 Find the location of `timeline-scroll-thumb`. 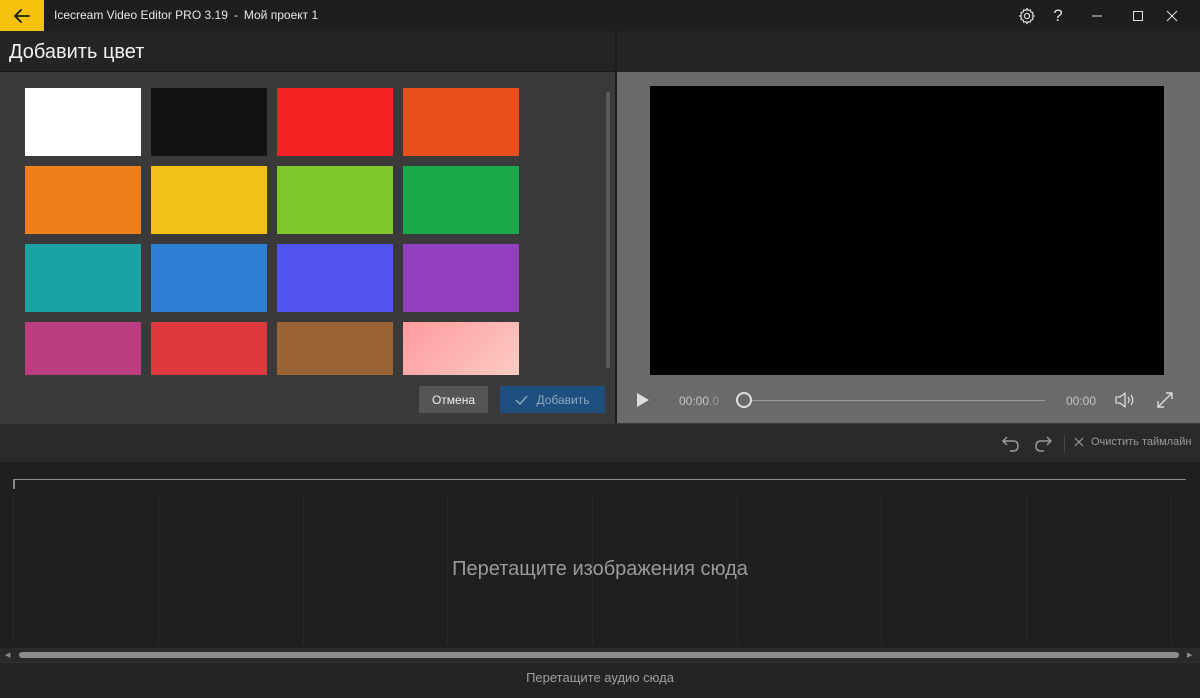

timeline-scroll-thumb is located at coordinates (599, 655).